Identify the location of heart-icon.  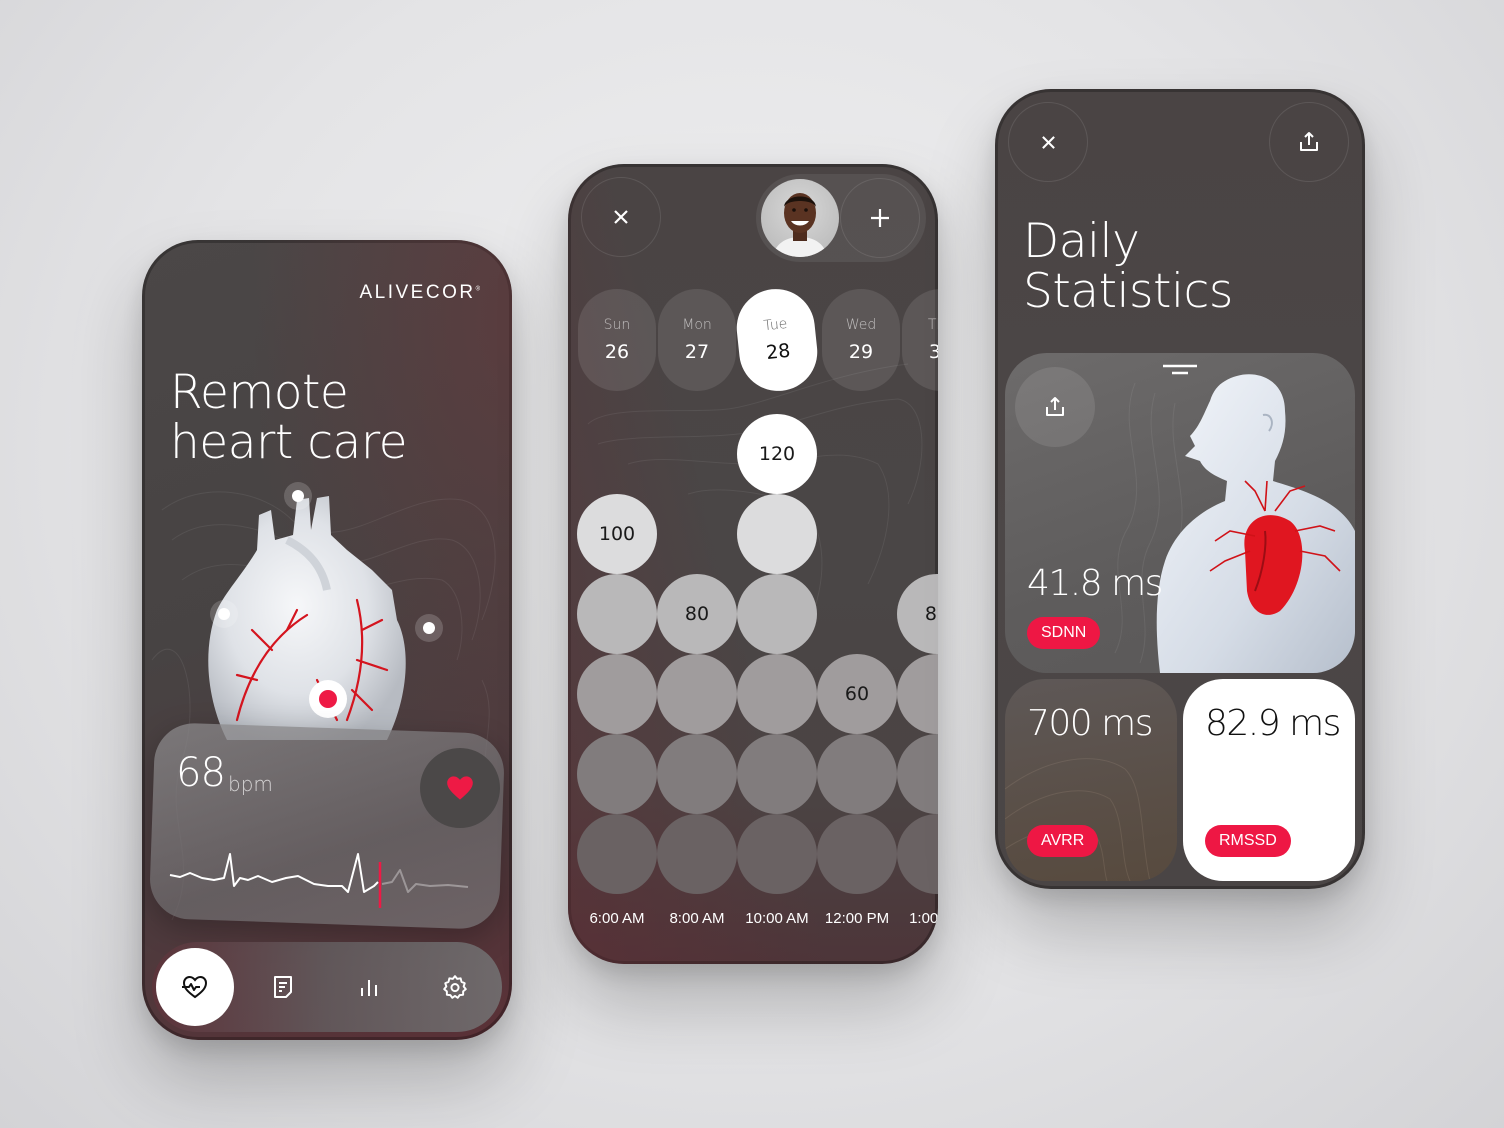
(460, 788).